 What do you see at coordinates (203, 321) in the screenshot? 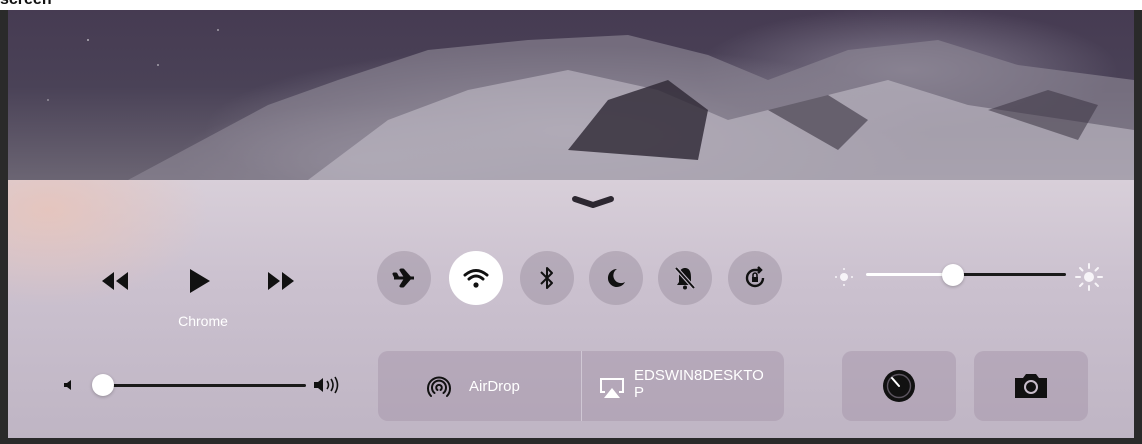
I see `now-playing-label: Chrome` at bounding box center [203, 321].